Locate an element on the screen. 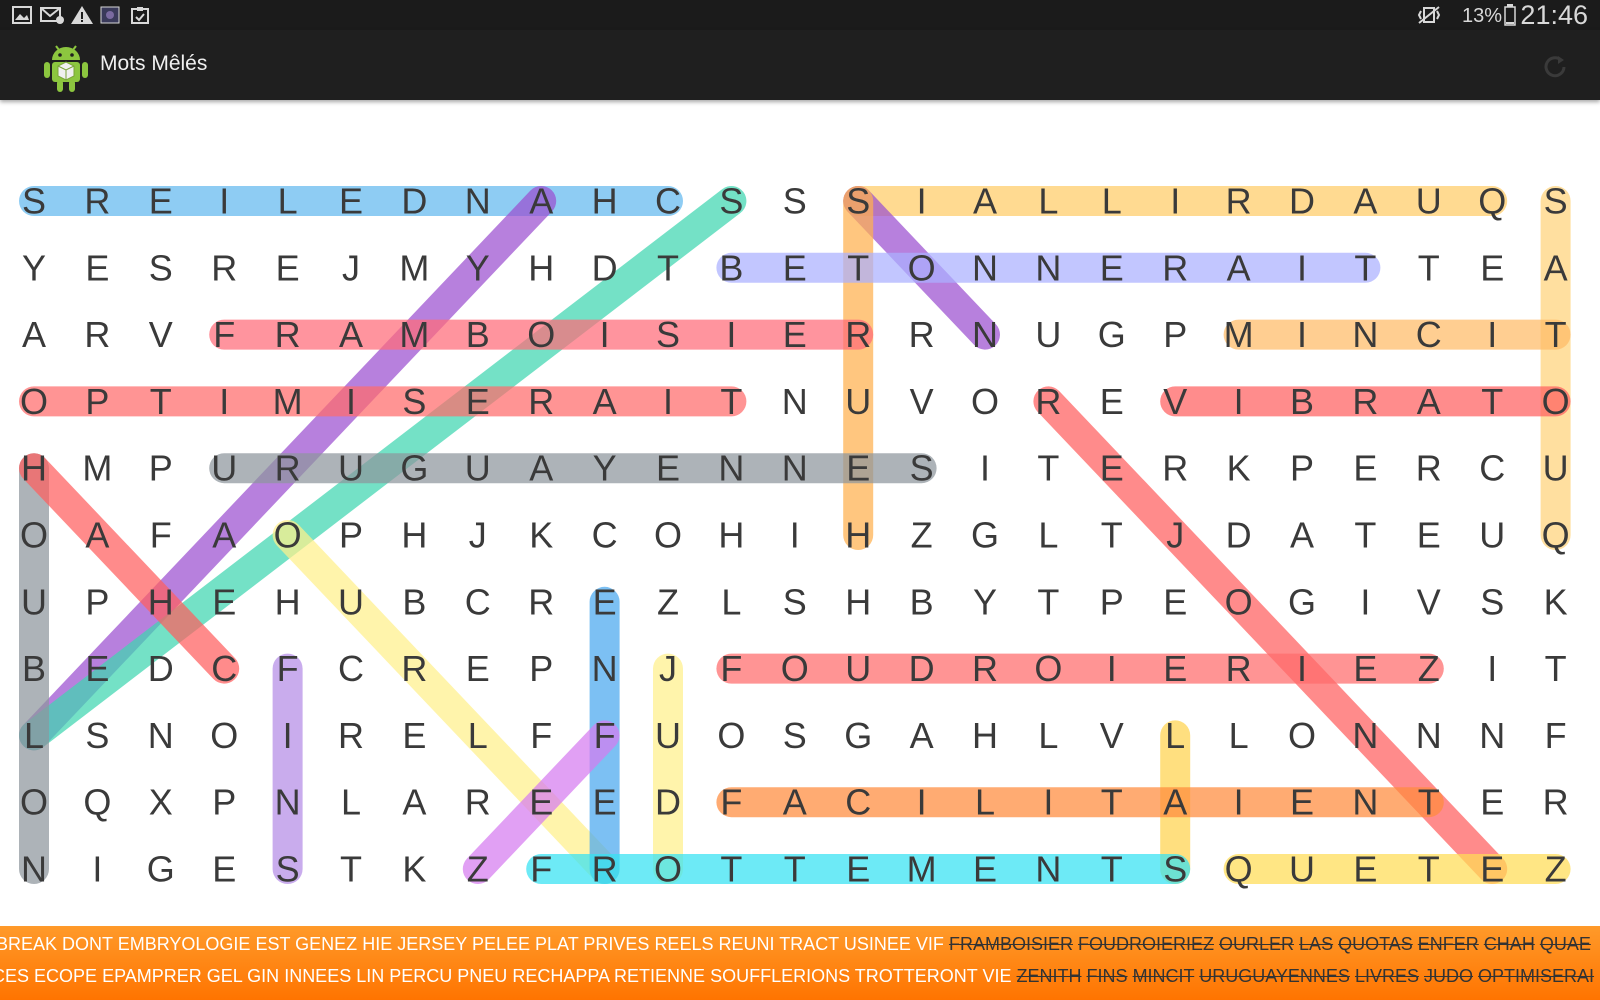 The width and height of the screenshot is (1600, 1000). grid-cell: H is located at coordinates (858, 535).